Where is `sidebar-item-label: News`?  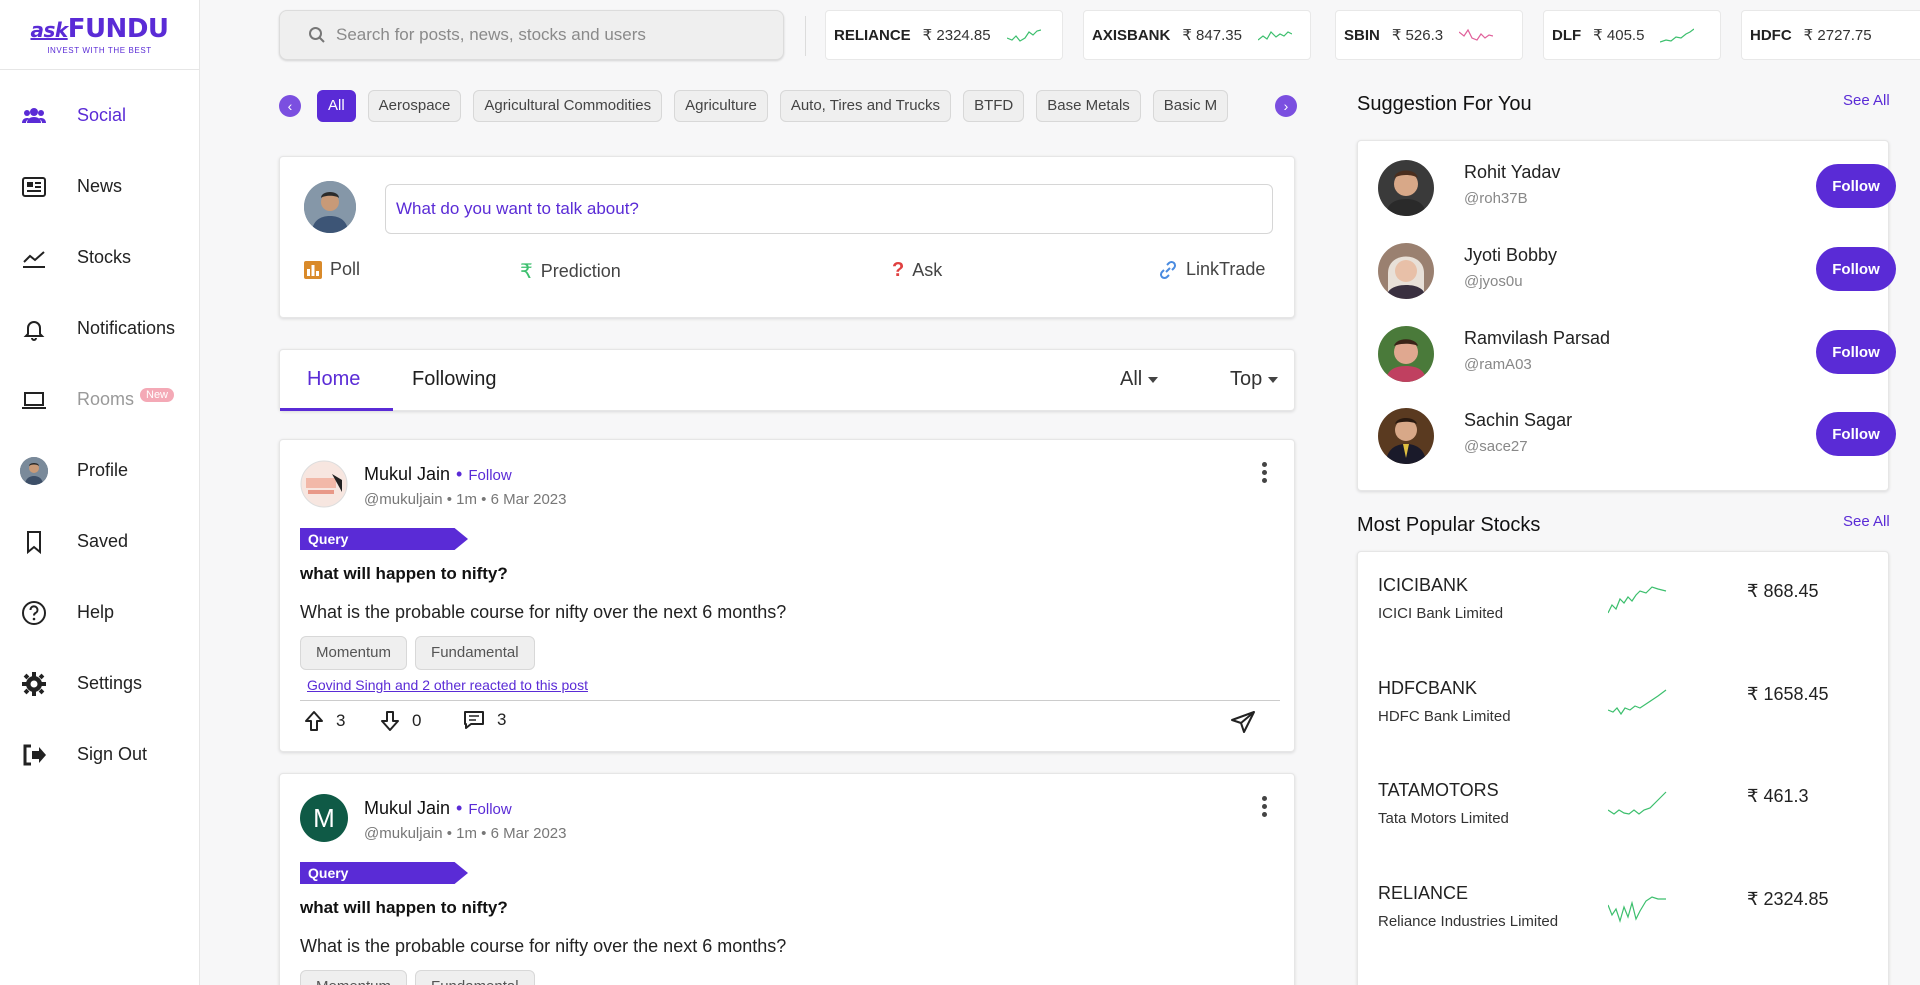 sidebar-item-label: News is located at coordinates (100, 186).